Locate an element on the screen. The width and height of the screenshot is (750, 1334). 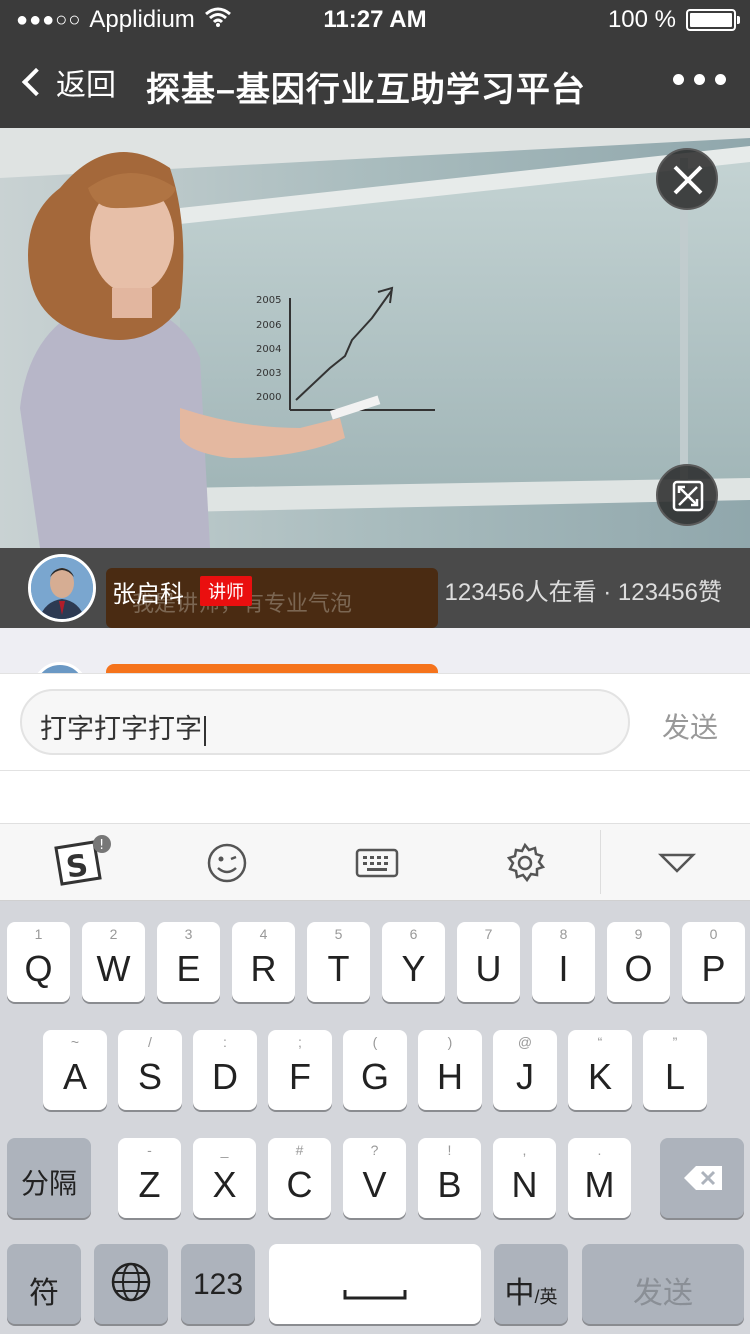
separator-key: 分隔 is located at coordinates (49, 1178).